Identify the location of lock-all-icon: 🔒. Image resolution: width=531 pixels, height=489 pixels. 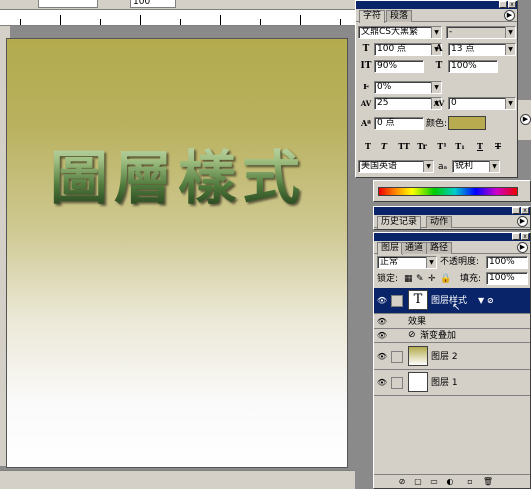
(445, 279).